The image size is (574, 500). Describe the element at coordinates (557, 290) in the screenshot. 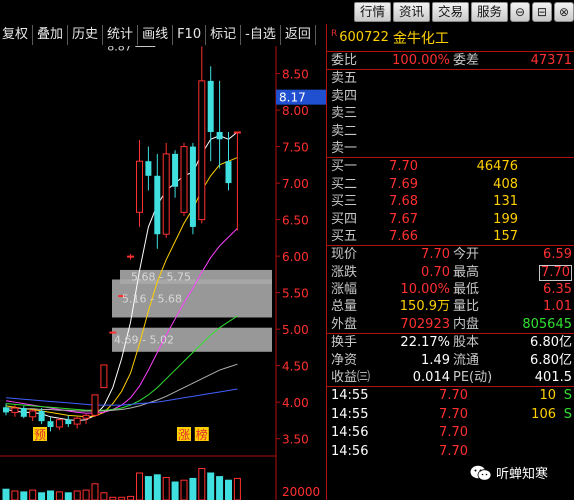

I see `quote-value-2: 6.35` at that location.